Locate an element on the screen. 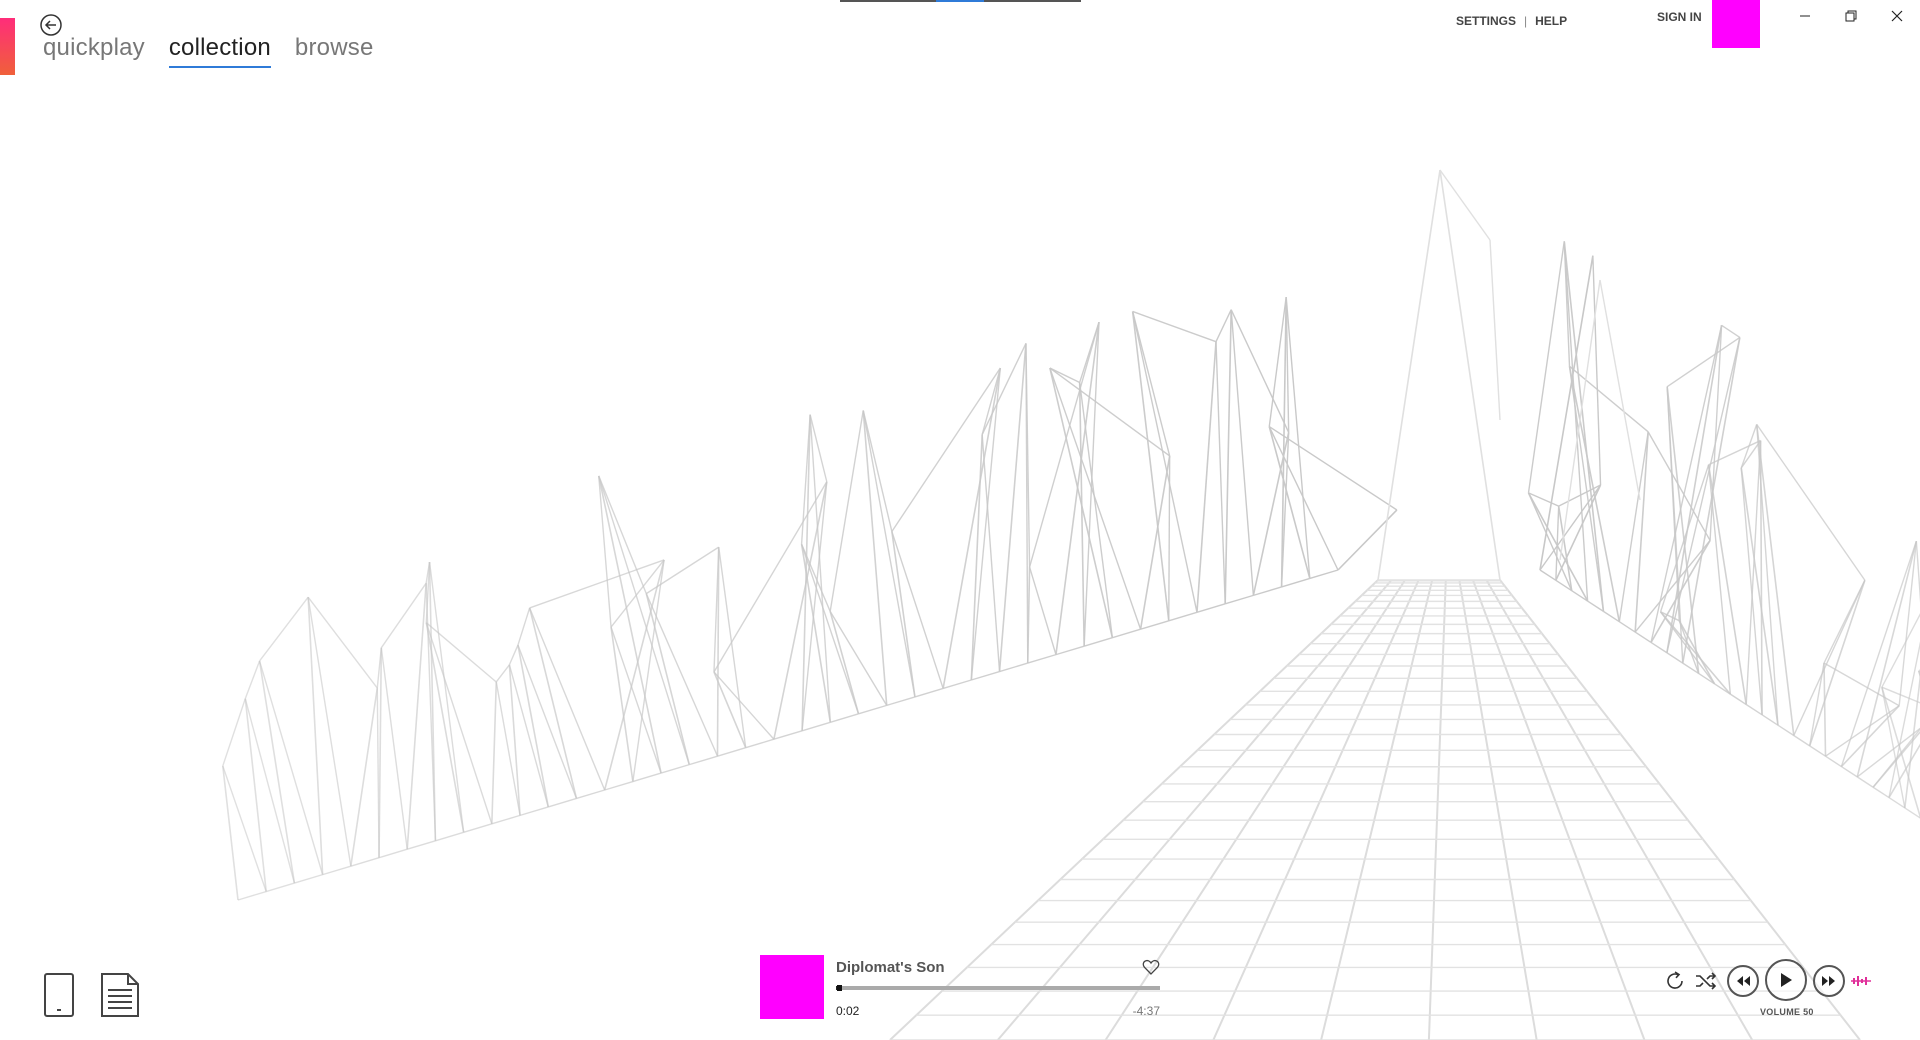 Image resolution: width=1920 pixels, height=1040 pixels. tab-browse: browse is located at coordinates (334, 51).